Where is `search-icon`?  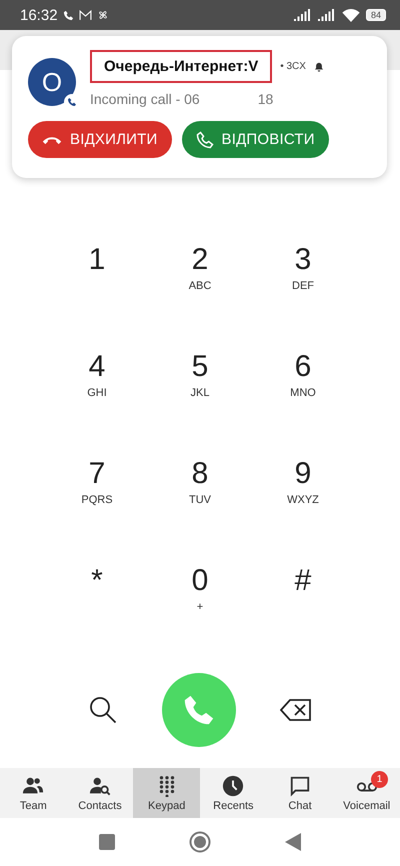 search-icon is located at coordinates (103, 710).